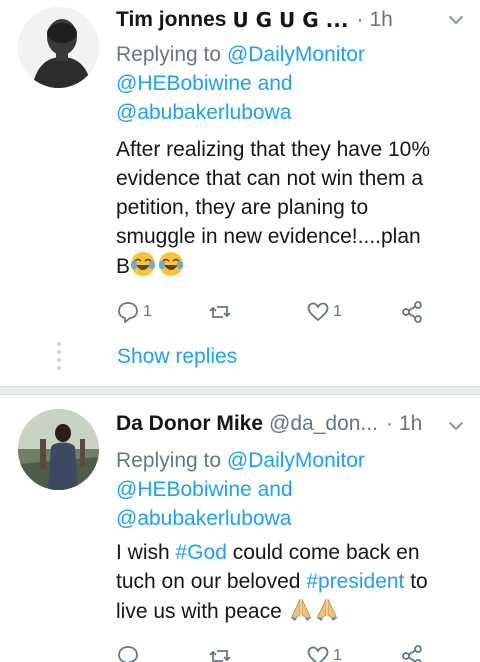 This screenshot has width=480, height=662. Describe the element at coordinates (293, 651) in the screenshot. I see `action-bar: 1` at that location.